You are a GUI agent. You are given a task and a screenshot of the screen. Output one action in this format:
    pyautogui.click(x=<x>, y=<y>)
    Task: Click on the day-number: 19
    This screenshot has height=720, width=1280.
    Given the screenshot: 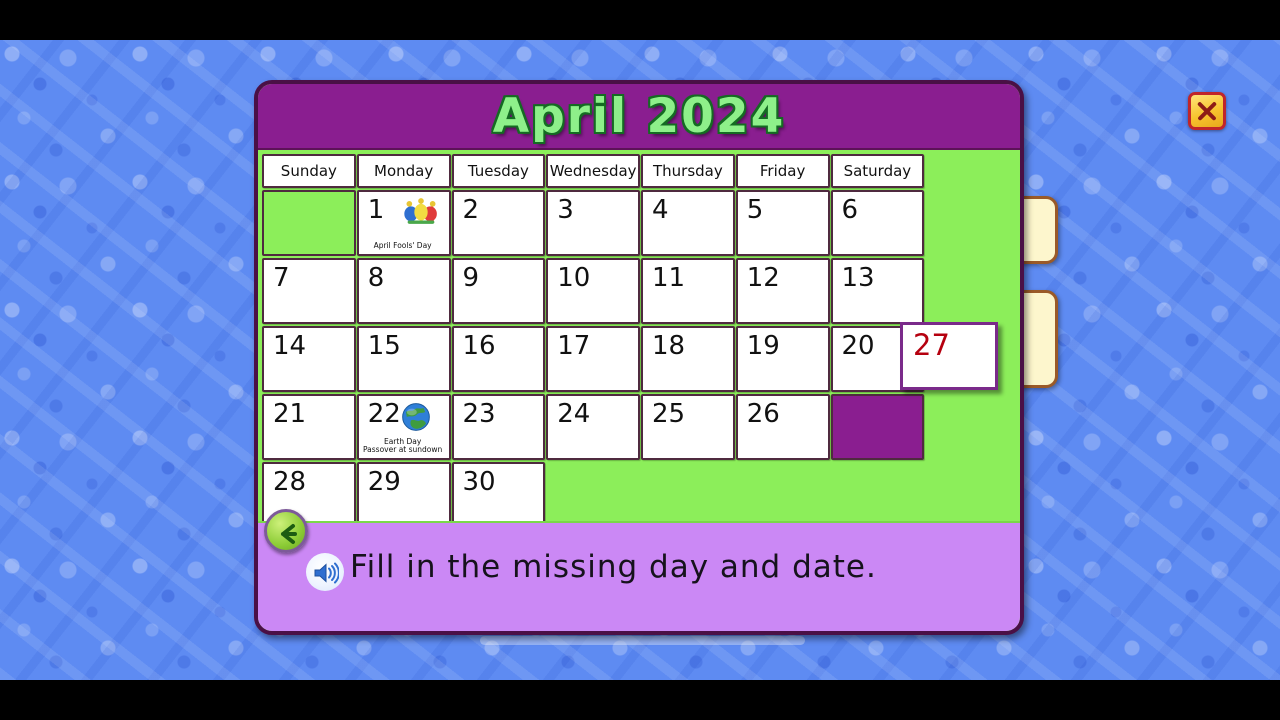 What is the action you would take?
    pyautogui.click(x=763, y=346)
    